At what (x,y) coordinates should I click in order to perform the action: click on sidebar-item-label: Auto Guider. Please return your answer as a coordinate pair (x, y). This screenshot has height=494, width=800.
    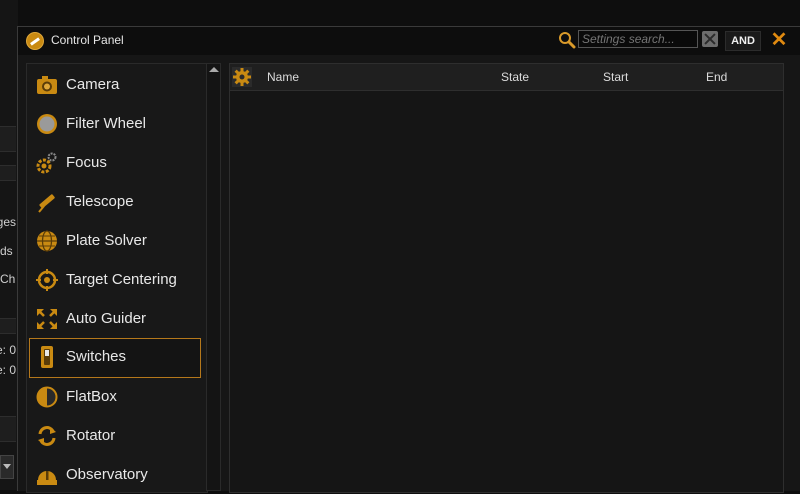
    Looking at the image, I should click on (106, 318).